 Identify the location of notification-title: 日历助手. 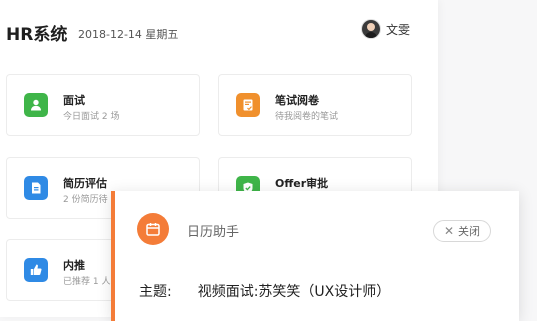
(213, 232).